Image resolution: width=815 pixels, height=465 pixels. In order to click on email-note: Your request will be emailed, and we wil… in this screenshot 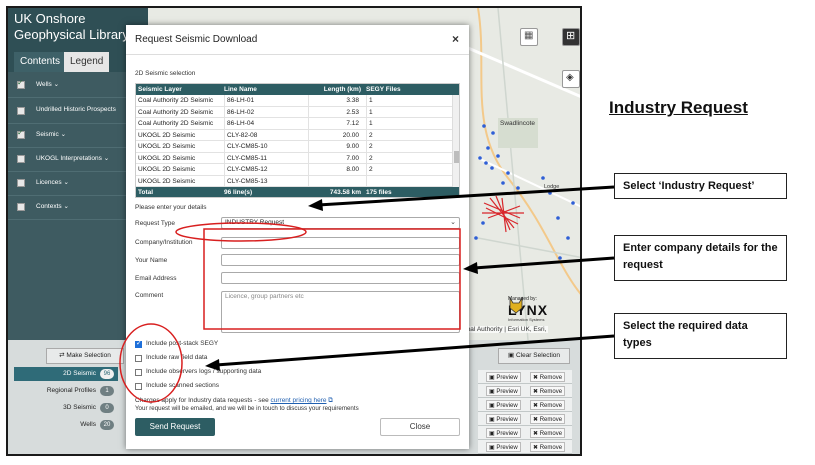, I will do `click(247, 408)`.